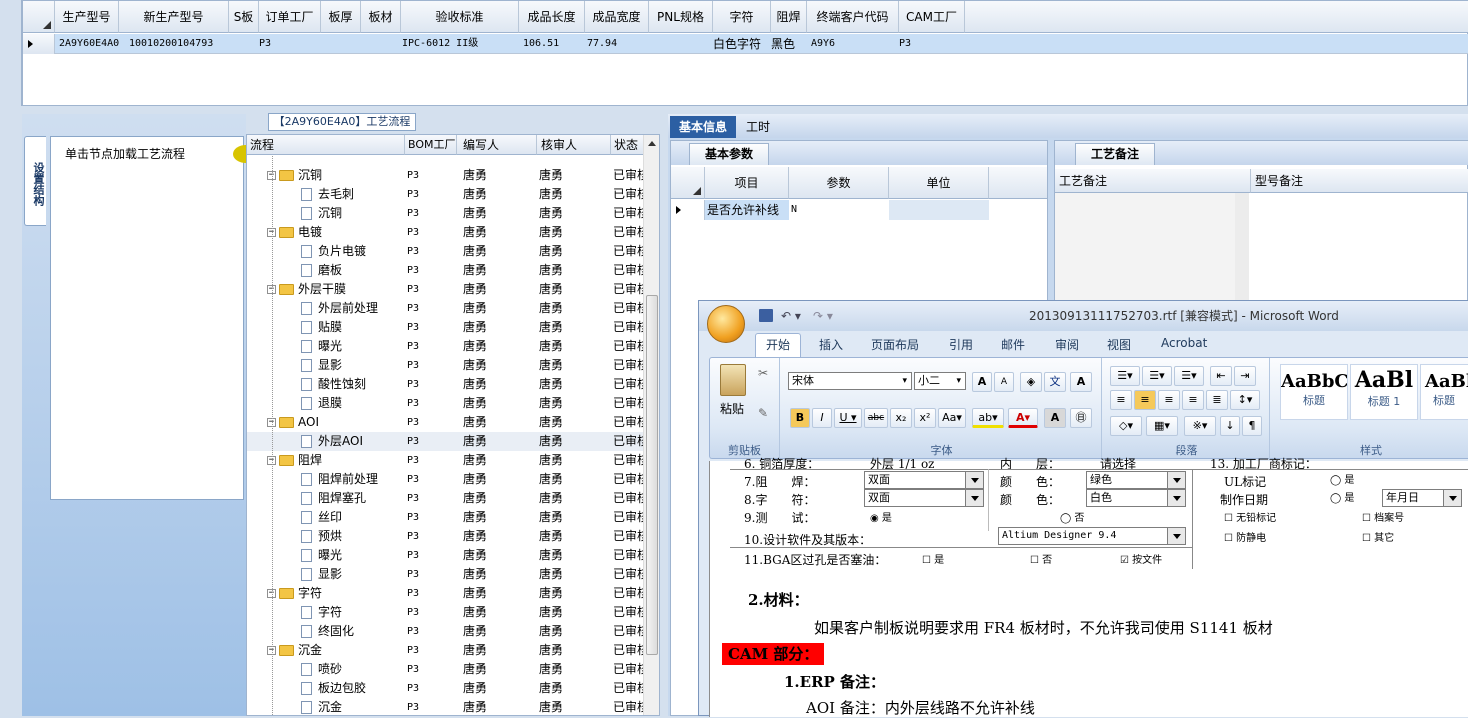 Image resolution: width=1468 pixels, height=718 pixels. I want to click on col-header: PNL规格, so click(681, 17).